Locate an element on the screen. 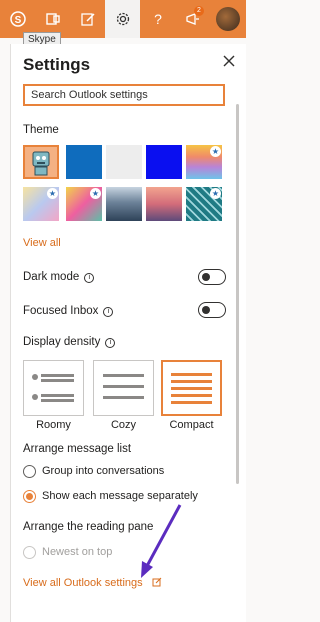 The height and width of the screenshot is (622, 320). theme-heading: Theme is located at coordinates (41, 130).